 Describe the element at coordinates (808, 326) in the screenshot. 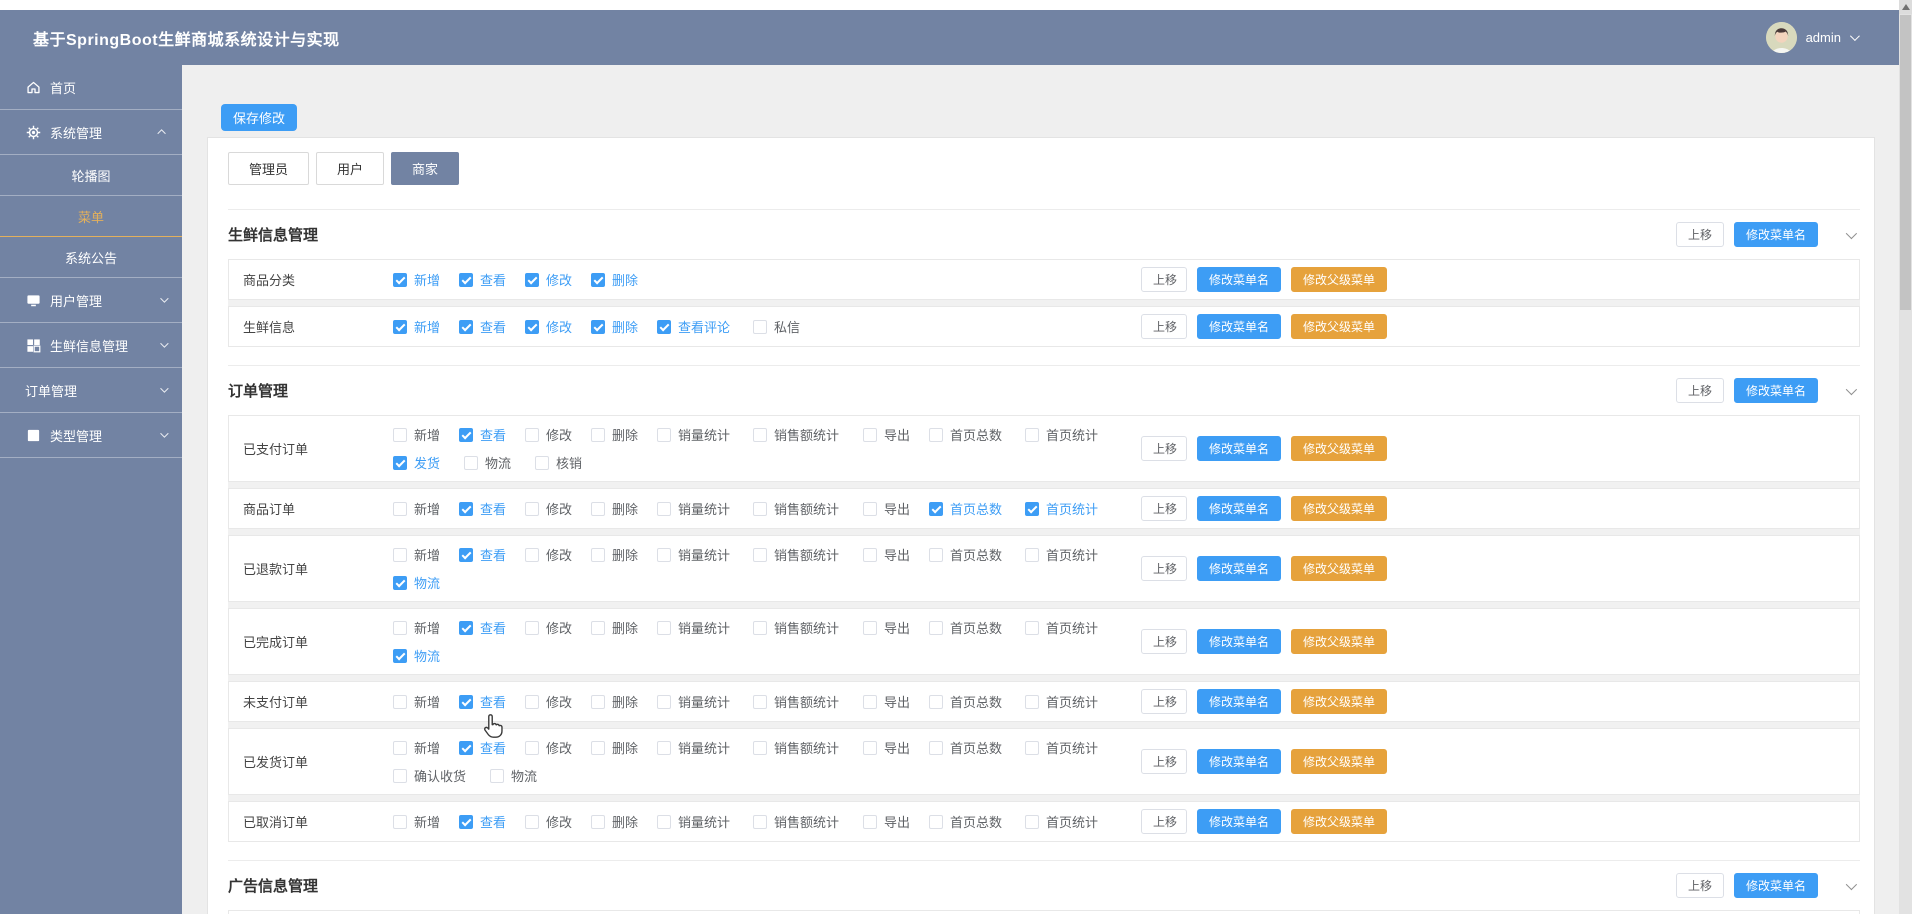

I see `permission-option: 私信` at that location.